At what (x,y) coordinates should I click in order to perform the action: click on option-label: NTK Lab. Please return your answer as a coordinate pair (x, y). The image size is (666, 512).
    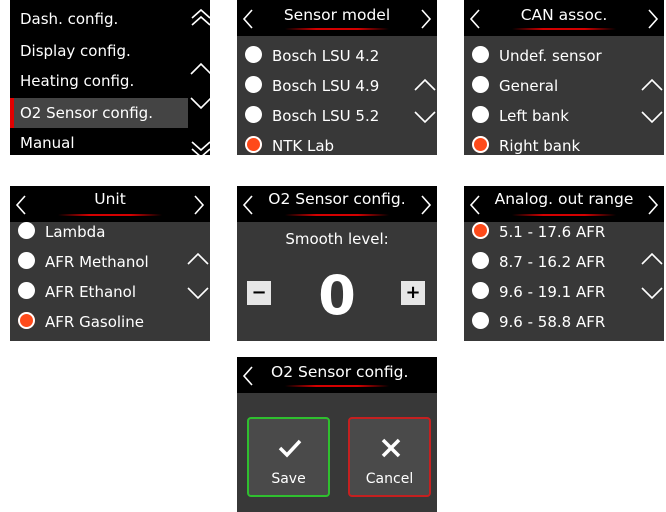
    Looking at the image, I should click on (303, 146).